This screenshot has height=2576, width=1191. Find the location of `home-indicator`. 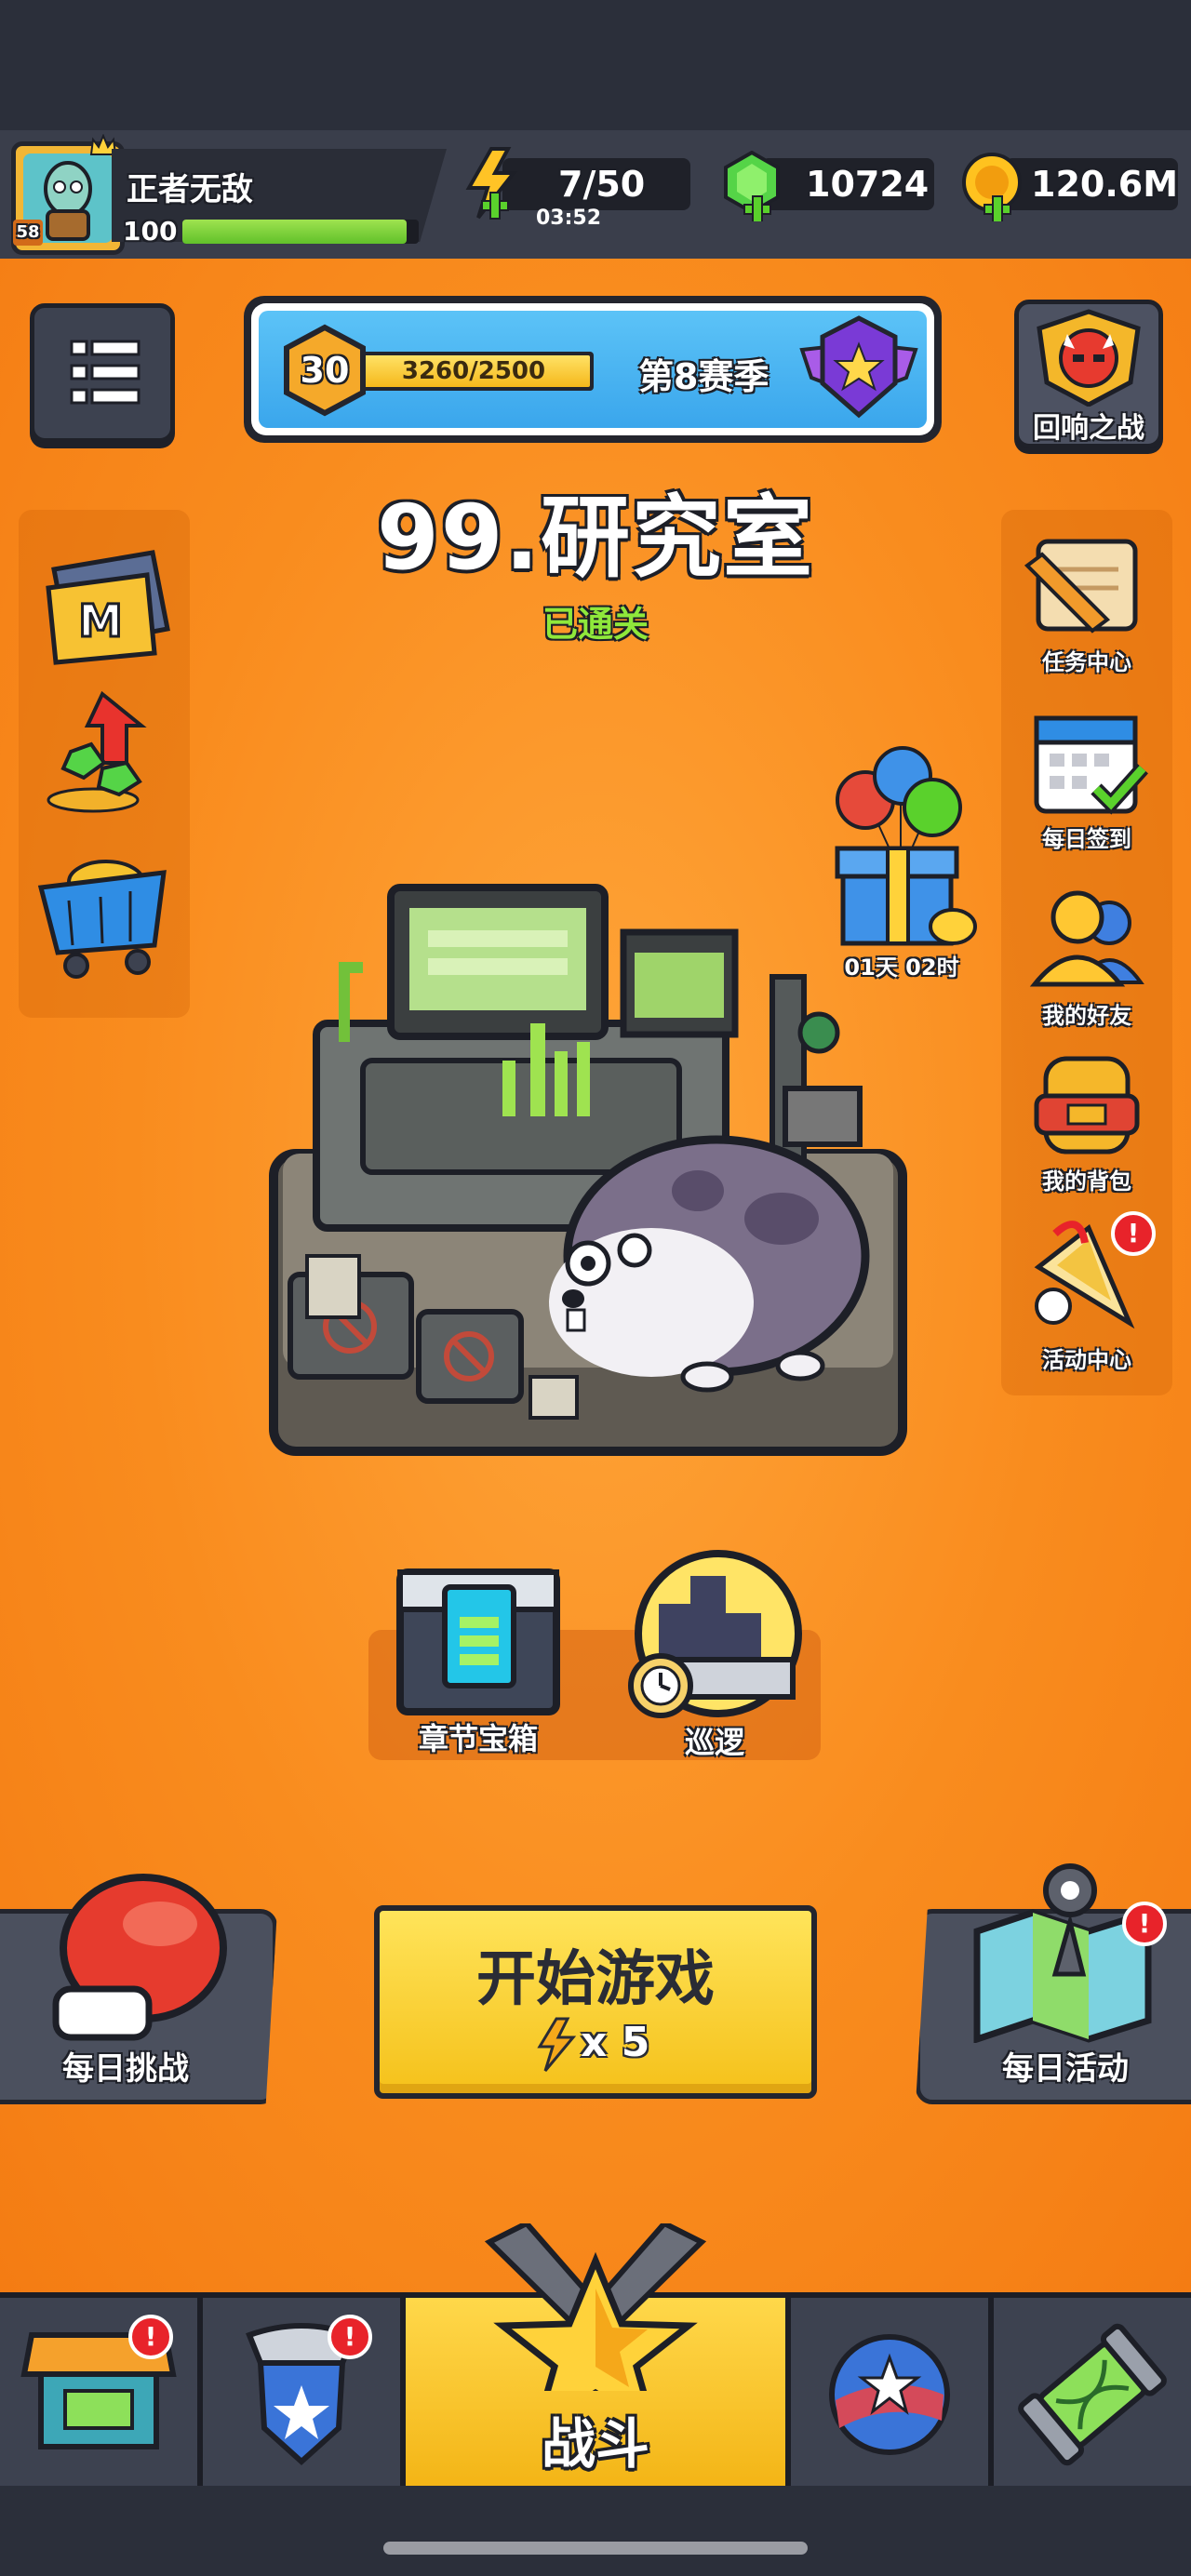

home-indicator is located at coordinates (595, 2548).